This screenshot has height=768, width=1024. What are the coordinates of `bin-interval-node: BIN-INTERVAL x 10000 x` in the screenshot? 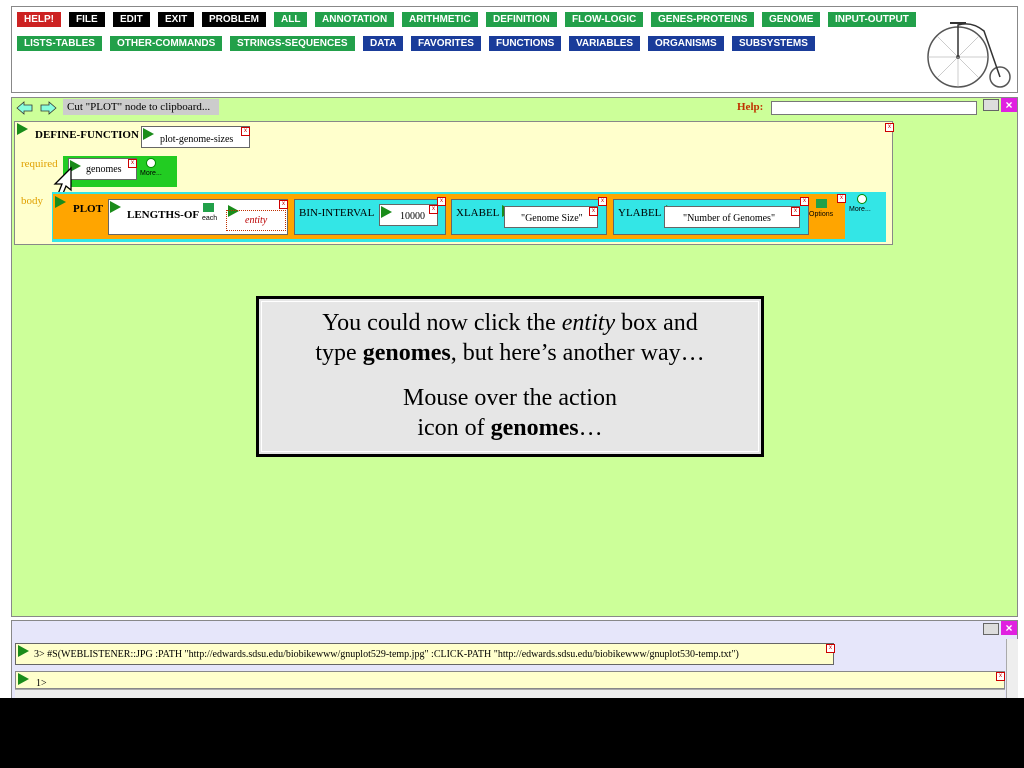 It's located at (370, 216).